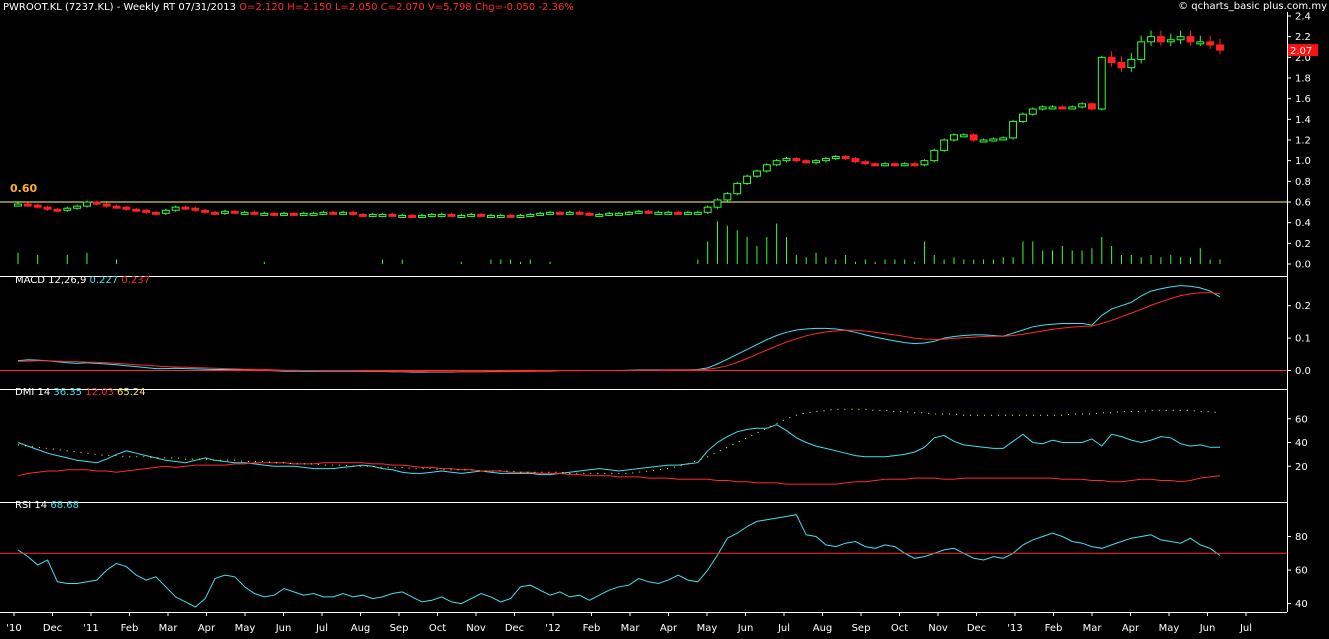 This screenshot has width=1329, height=639. What do you see at coordinates (938, 628) in the screenshot?
I see `x-tick-label: Nov` at bounding box center [938, 628].